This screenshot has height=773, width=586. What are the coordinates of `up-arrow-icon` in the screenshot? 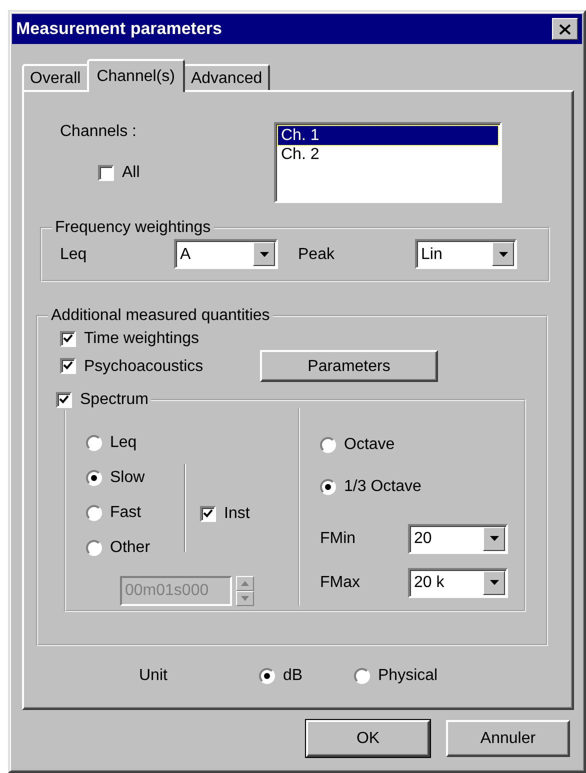 It's located at (245, 583).